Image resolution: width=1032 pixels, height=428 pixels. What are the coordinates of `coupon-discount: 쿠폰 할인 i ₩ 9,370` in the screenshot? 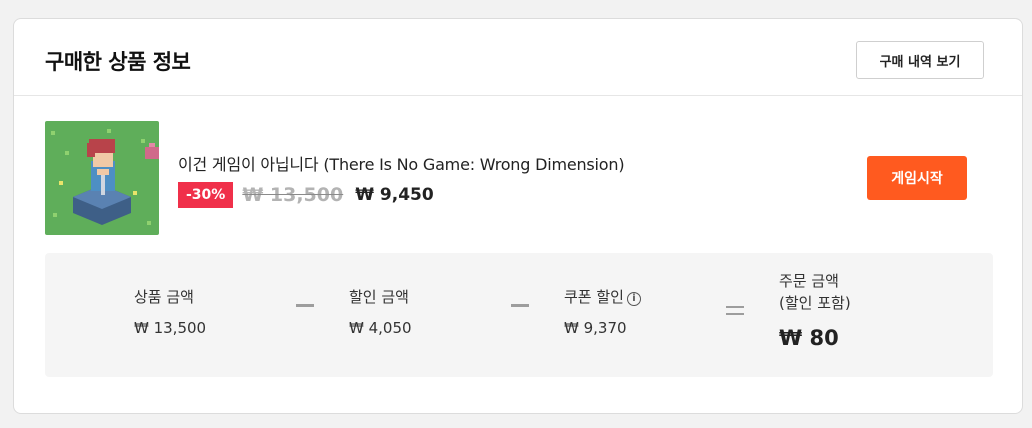 It's located at (602, 311).